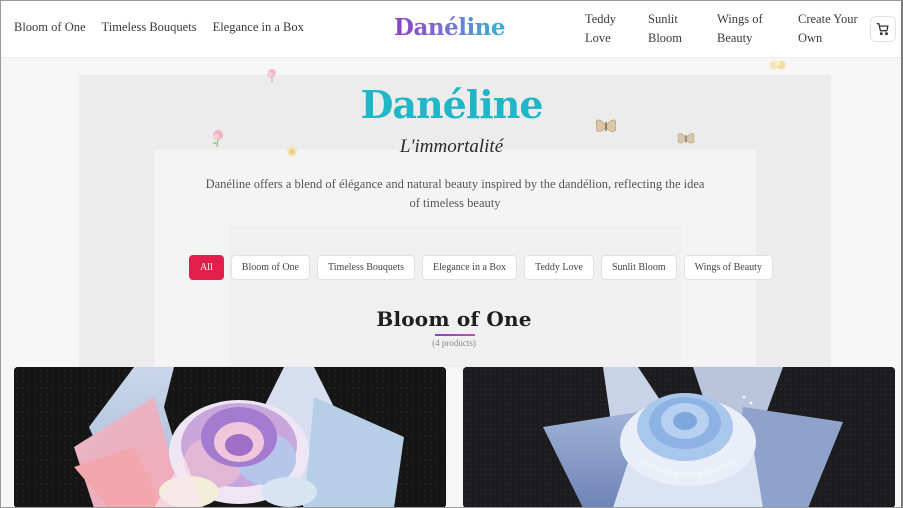 The image size is (903, 508). Describe the element at coordinates (470, 267) in the screenshot. I see `filter-elegance-in-a-box: Elegance in a Box` at that location.